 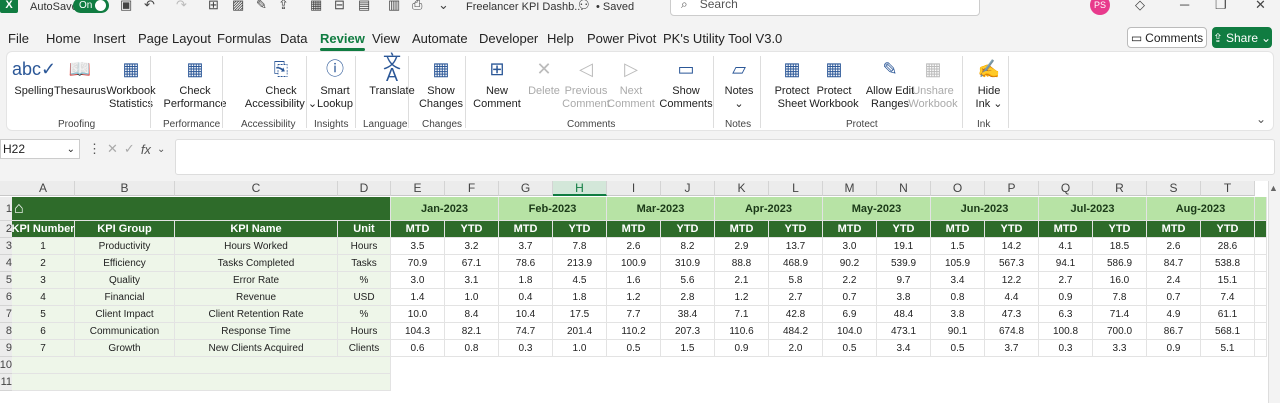 What do you see at coordinates (1012, 188) in the screenshot?
I see `column-header-p: P` at bounding box center [1012, 188].